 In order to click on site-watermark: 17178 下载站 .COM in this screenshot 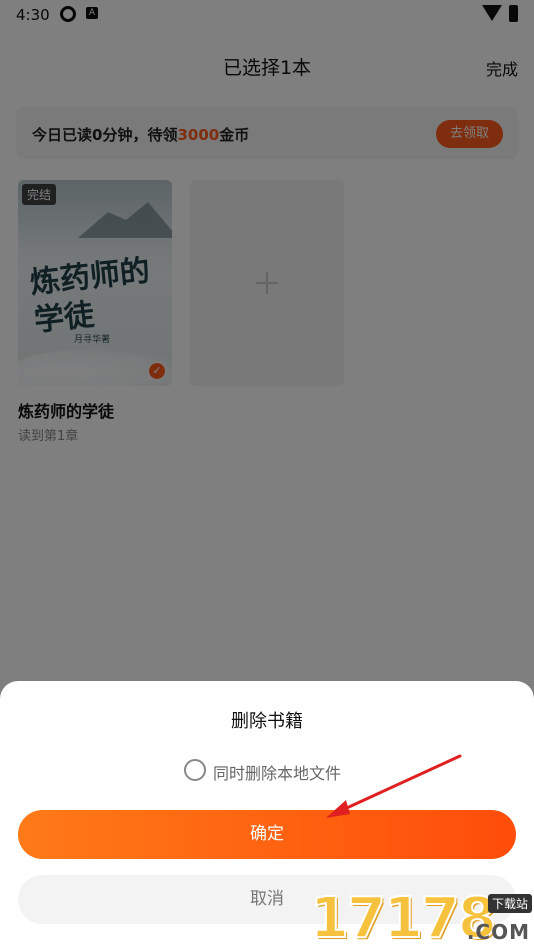, I will do `click(421, 918)`.